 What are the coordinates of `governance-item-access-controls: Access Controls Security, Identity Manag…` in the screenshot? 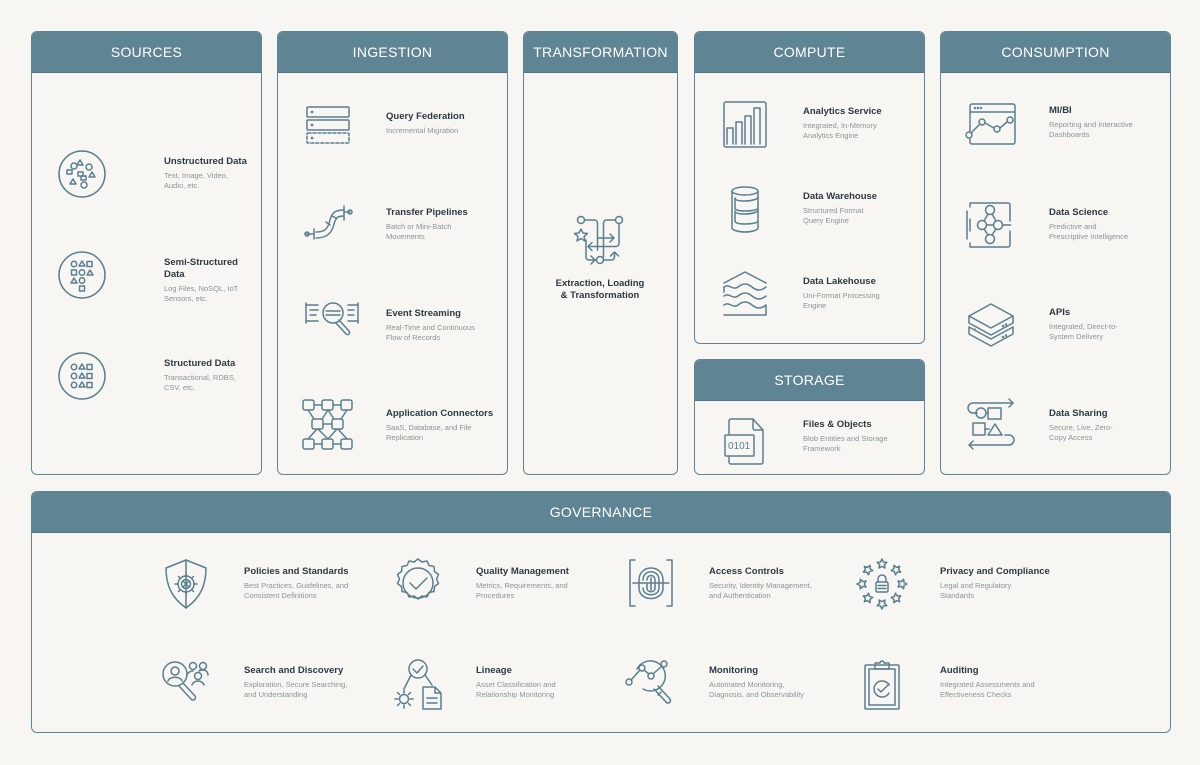 It's located at (718, 584).